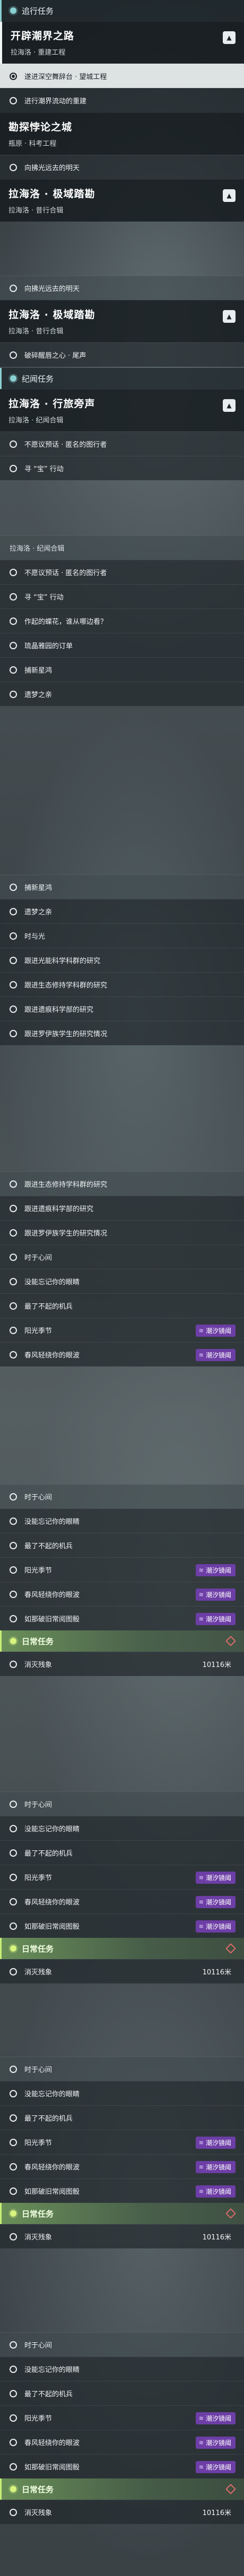 The image size is (244, 2576). I want to click on objective-row: 作起的蝶花，谁从哪边看？, so click(122, 620).